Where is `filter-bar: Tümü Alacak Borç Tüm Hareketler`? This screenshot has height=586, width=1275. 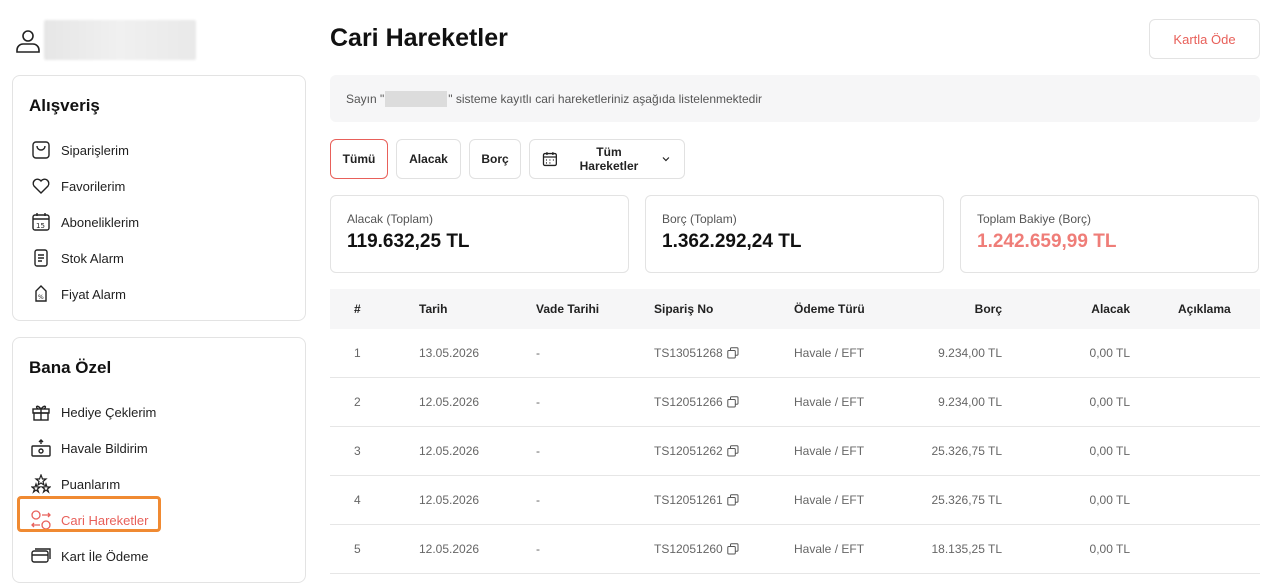 filter-bar: Tümü Alacak Borç Tüm Hareketler is located at coordinates (507, 159).